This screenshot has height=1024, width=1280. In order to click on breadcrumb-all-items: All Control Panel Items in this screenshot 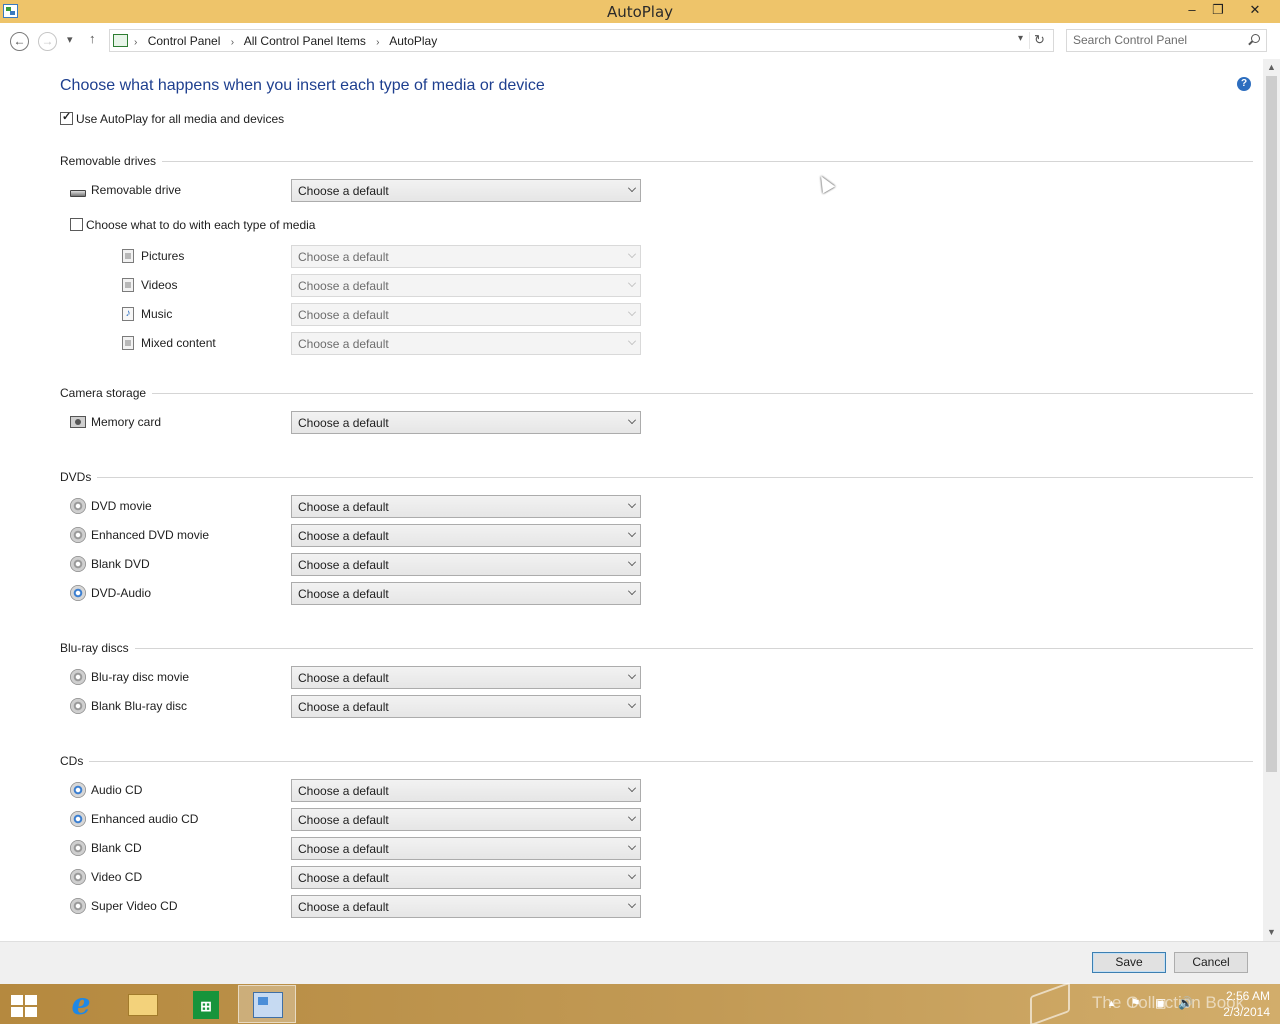, I will do `click(305, 41)`.